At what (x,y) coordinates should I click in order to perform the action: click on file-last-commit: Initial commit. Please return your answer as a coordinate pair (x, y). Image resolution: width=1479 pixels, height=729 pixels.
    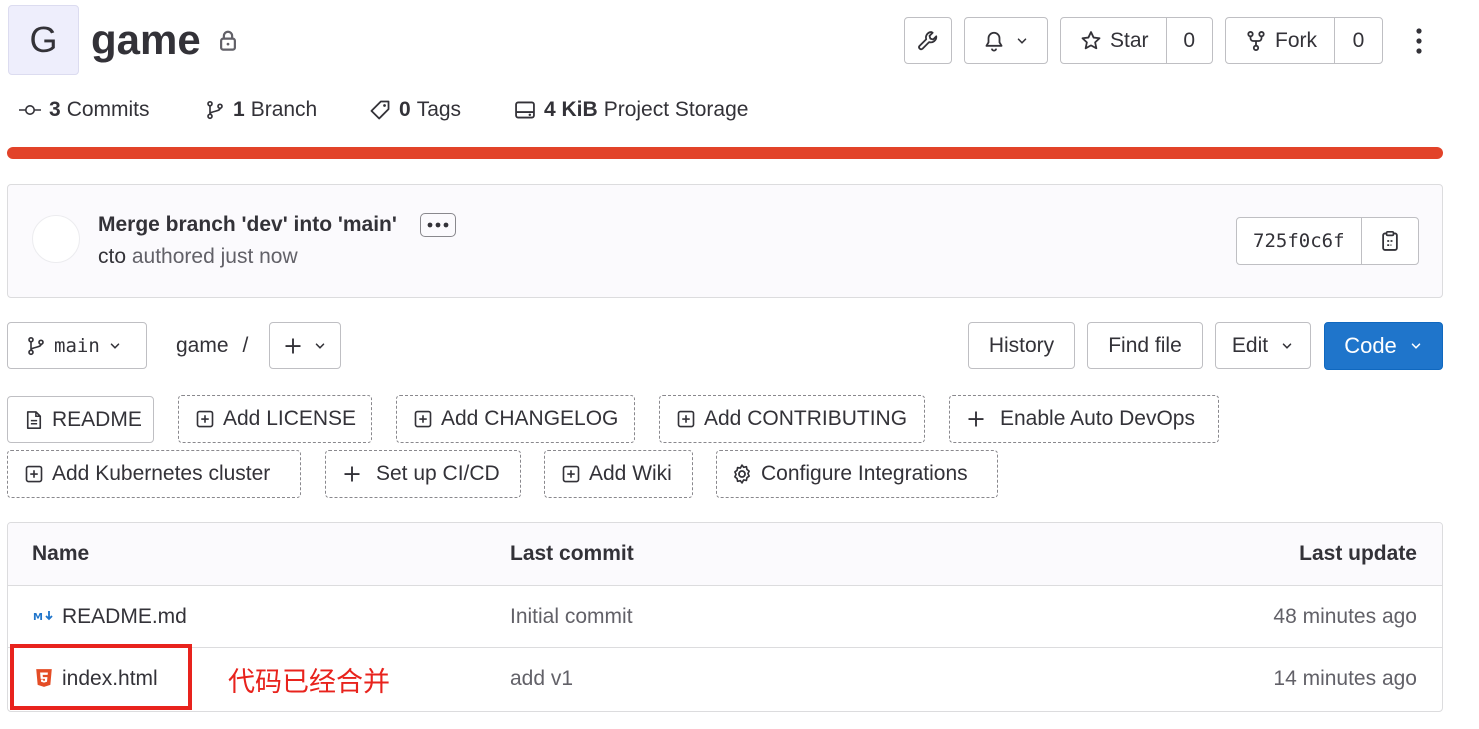
    Looking at the image, I should click on (571, 617).